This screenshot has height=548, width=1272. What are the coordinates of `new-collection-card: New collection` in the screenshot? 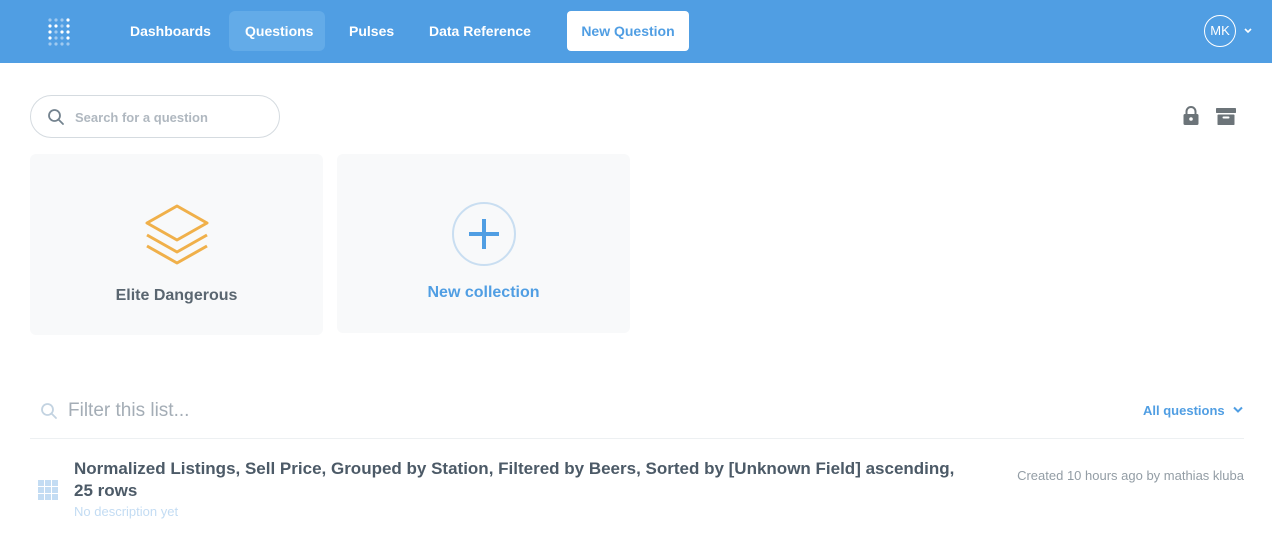 It's located at (483, 243).